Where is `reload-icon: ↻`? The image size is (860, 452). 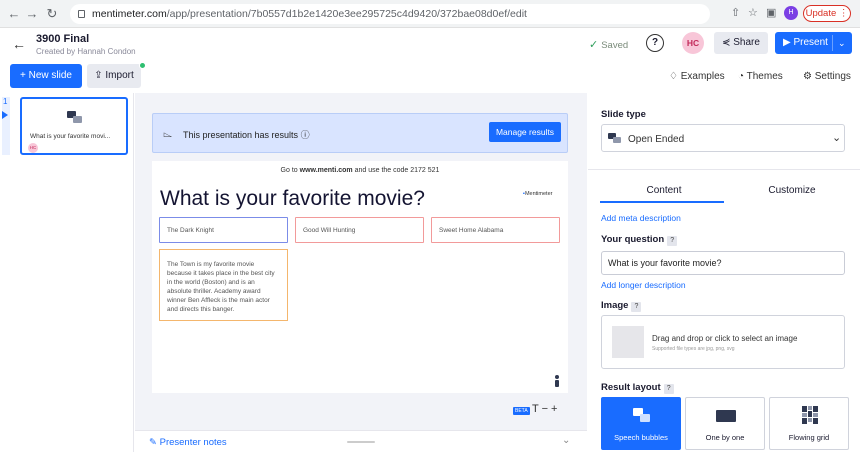 reload-icon: ↻ is located at coordinates (52, 14).